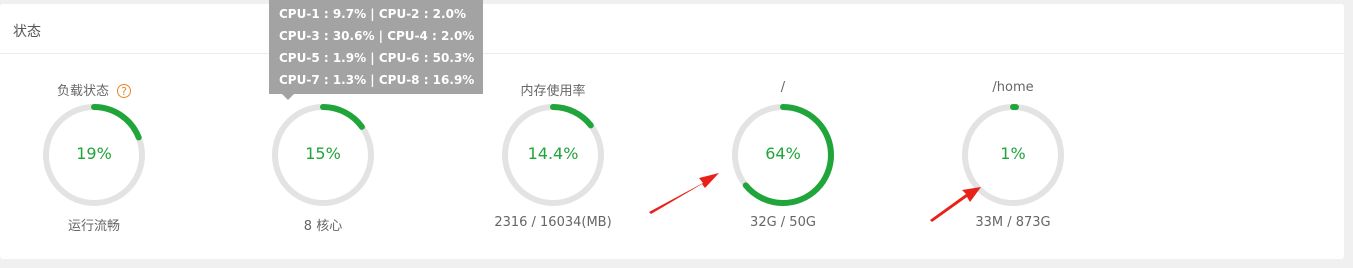 Image resolution: width=1353 pixels, height=268 pixels. Describe the element at coordinates (783, 222) in the screenshot. I see `gauge-subtitle: 32G / 50G` at that location.